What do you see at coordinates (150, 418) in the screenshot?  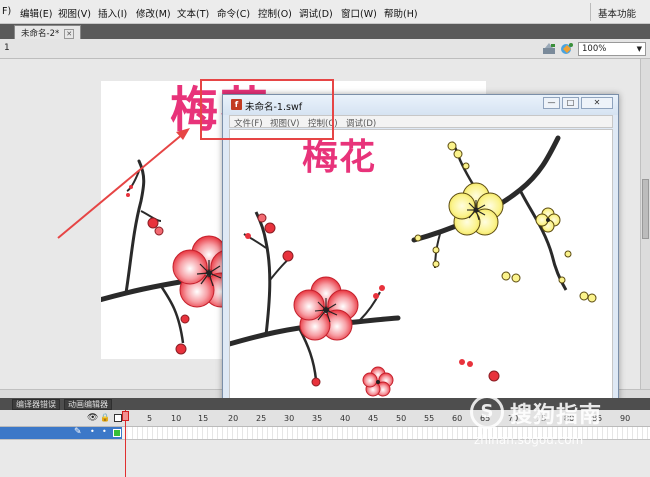 I see `ruler-tick: 5` at bounding box center [150, 418].